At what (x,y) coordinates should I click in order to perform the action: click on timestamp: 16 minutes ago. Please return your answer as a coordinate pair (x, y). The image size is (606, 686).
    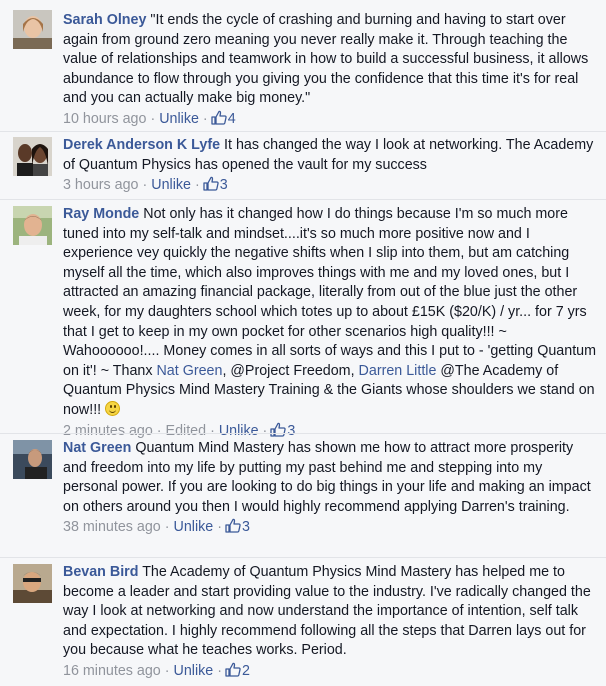
    Looking at the image, I should click on (112, 671).